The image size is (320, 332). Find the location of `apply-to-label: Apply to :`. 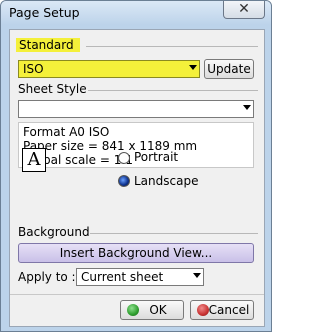

apply-to-label: Apply to : is located at coordinates (47, 277).